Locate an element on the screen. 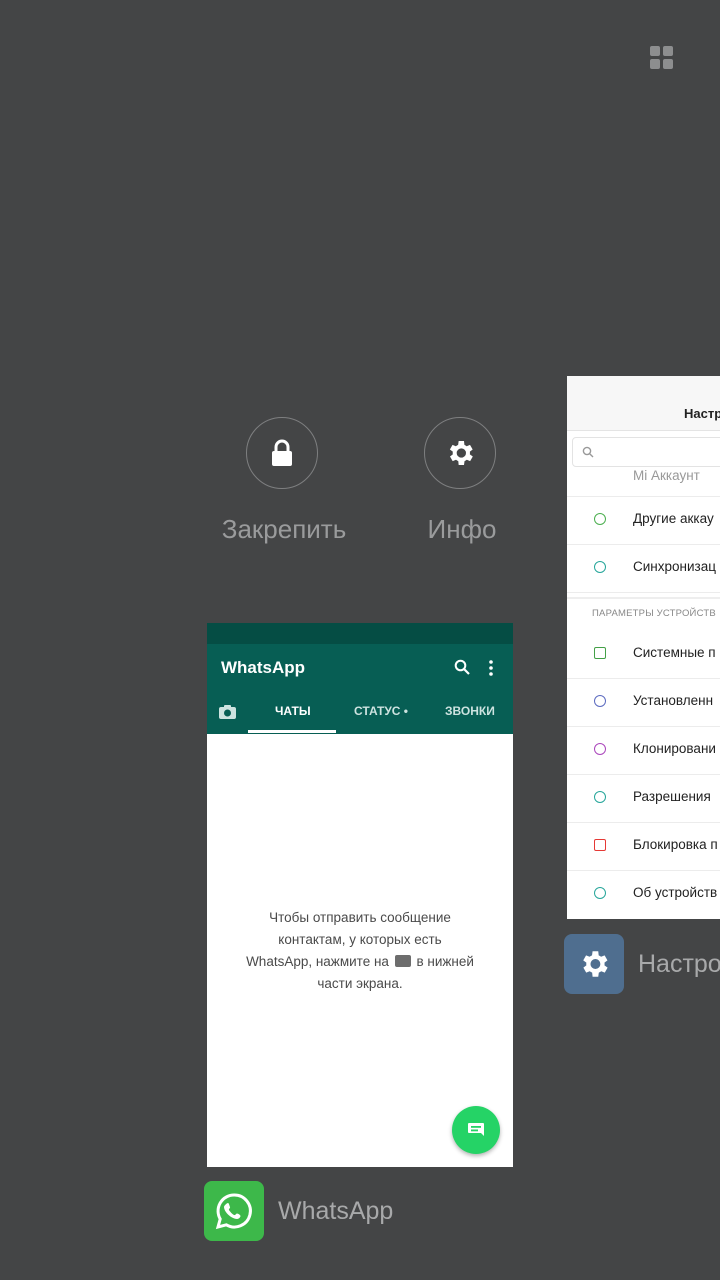 Image resolution: width=720 pixels, height=1280 pixels. settings-row-system-apps: Системные п is located at coordinates (643, 654).